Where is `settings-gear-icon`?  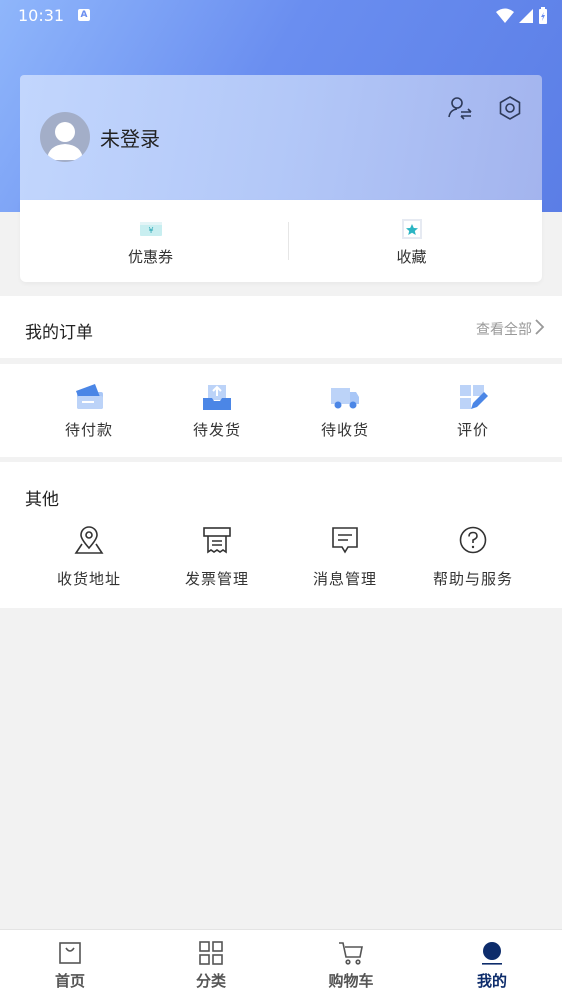 settings-gear-icon is located at coordinates (510, 108).